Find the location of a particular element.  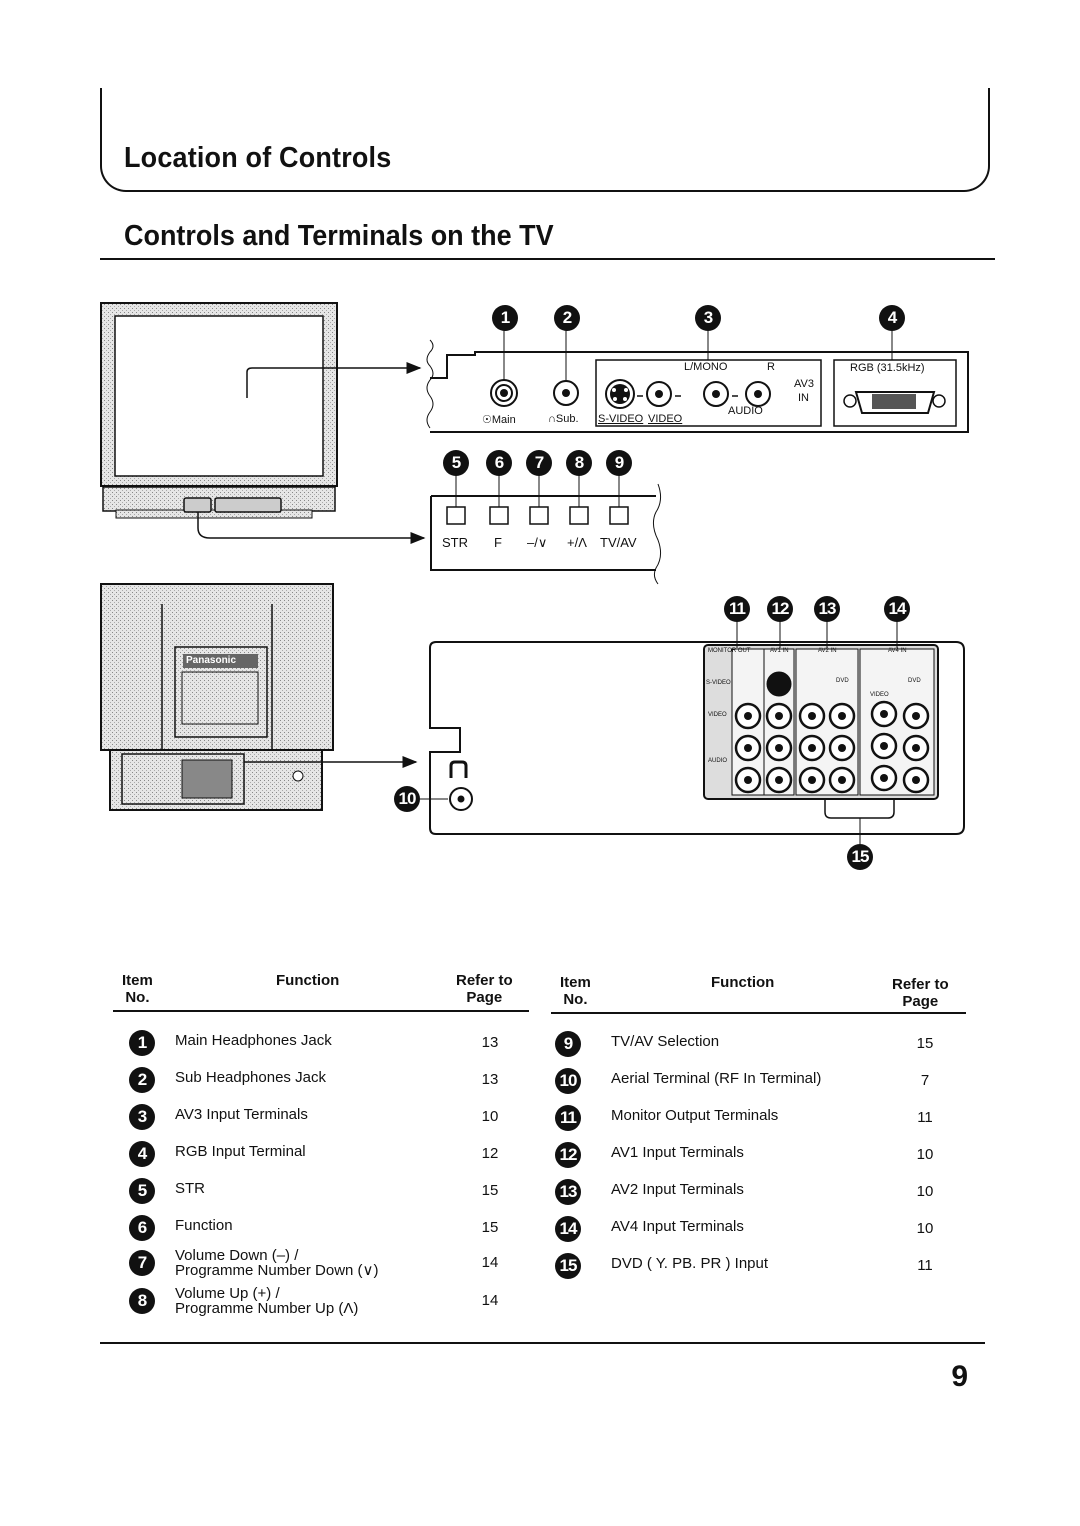

button-label-f: F is located at coordinates (498, 542).